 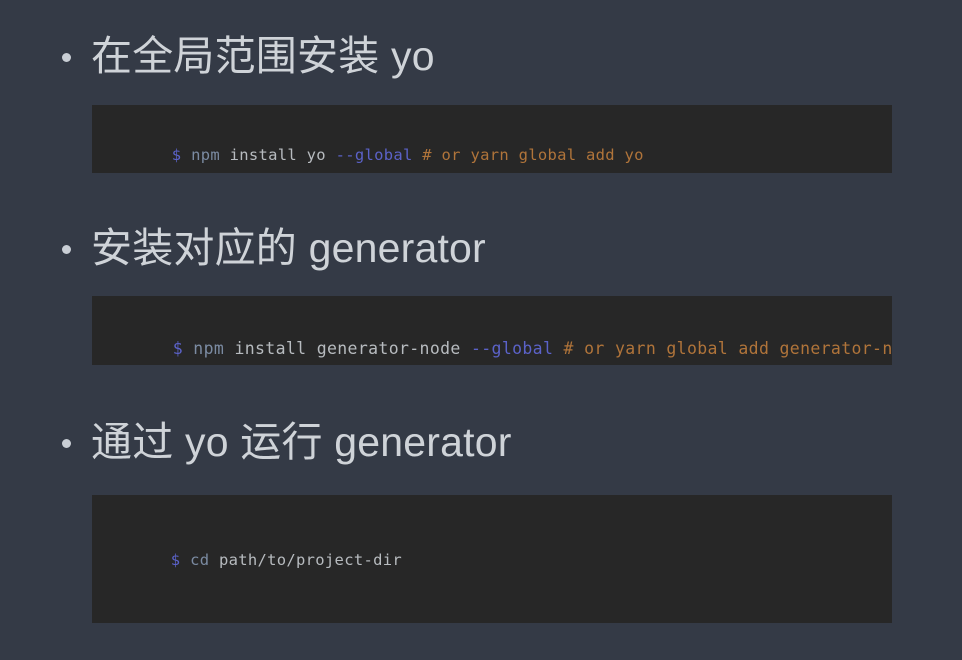 What do you see at coordinates (301, 442) in the screenshot?
I see `section-heading-3: 通过 yo 运行 generator` at bounding box center [301, 442].